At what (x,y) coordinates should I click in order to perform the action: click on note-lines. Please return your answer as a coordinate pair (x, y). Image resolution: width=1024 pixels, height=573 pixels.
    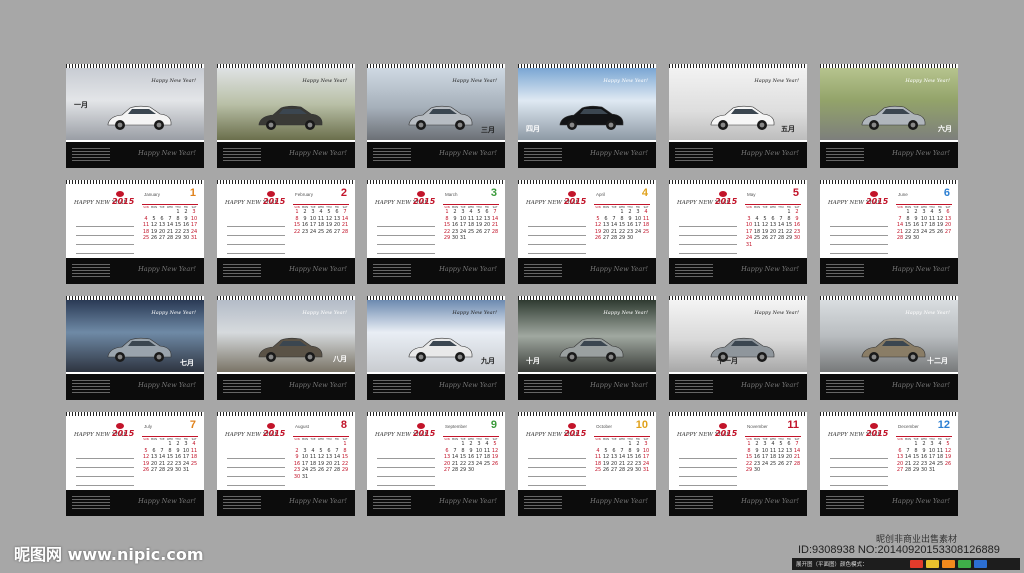
    Looking at the image, I should click on (708, 240).